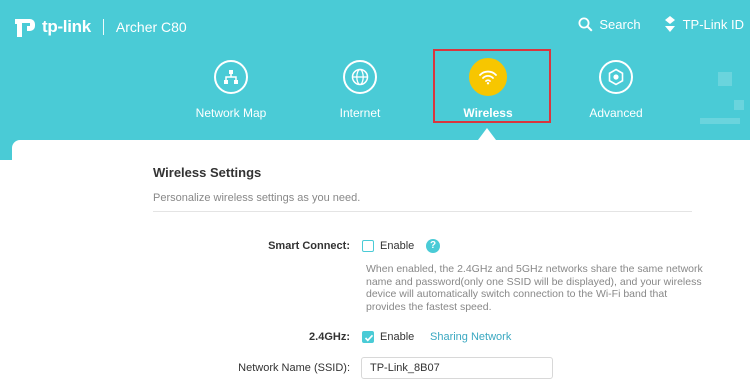  I want to click on tp-link-id-label: TP-Link ID, so click(713, 24).